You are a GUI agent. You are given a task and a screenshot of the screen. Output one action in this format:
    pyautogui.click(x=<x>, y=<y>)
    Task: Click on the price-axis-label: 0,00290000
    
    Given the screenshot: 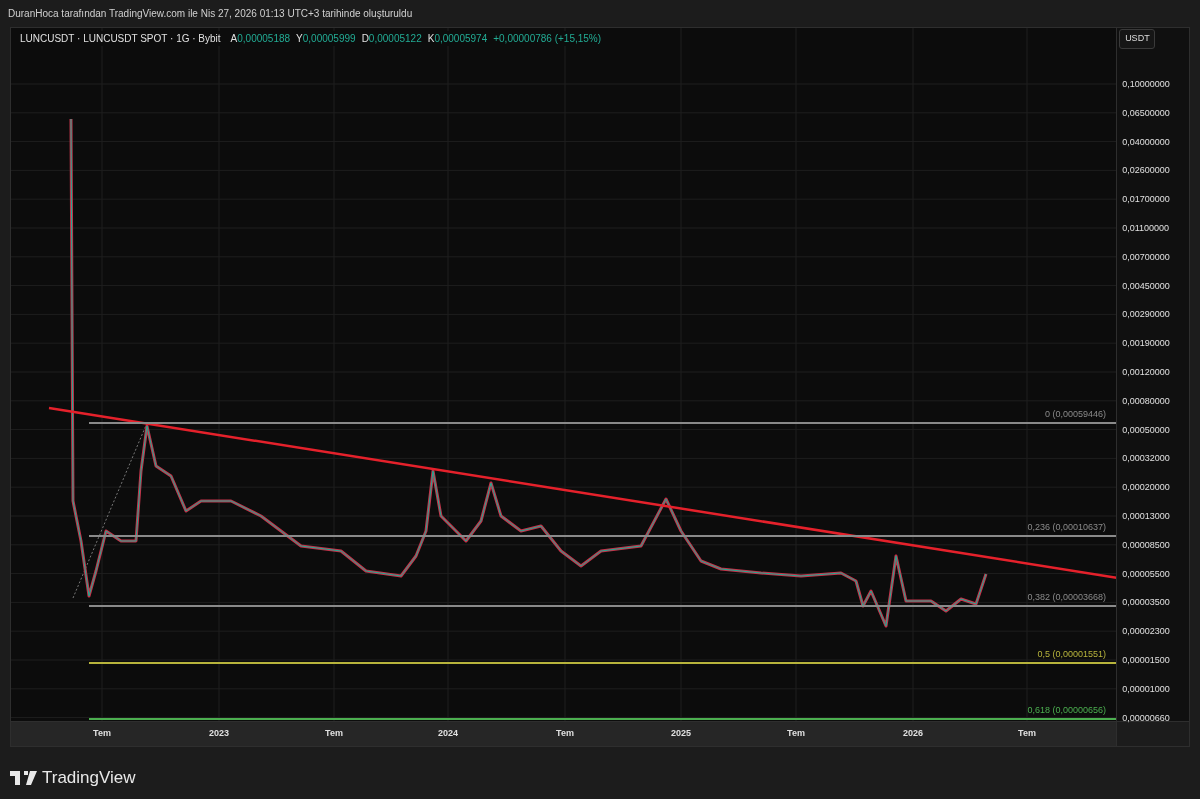 What is the action you would take?
    pyautogui.click(x=1146, y=315)
    